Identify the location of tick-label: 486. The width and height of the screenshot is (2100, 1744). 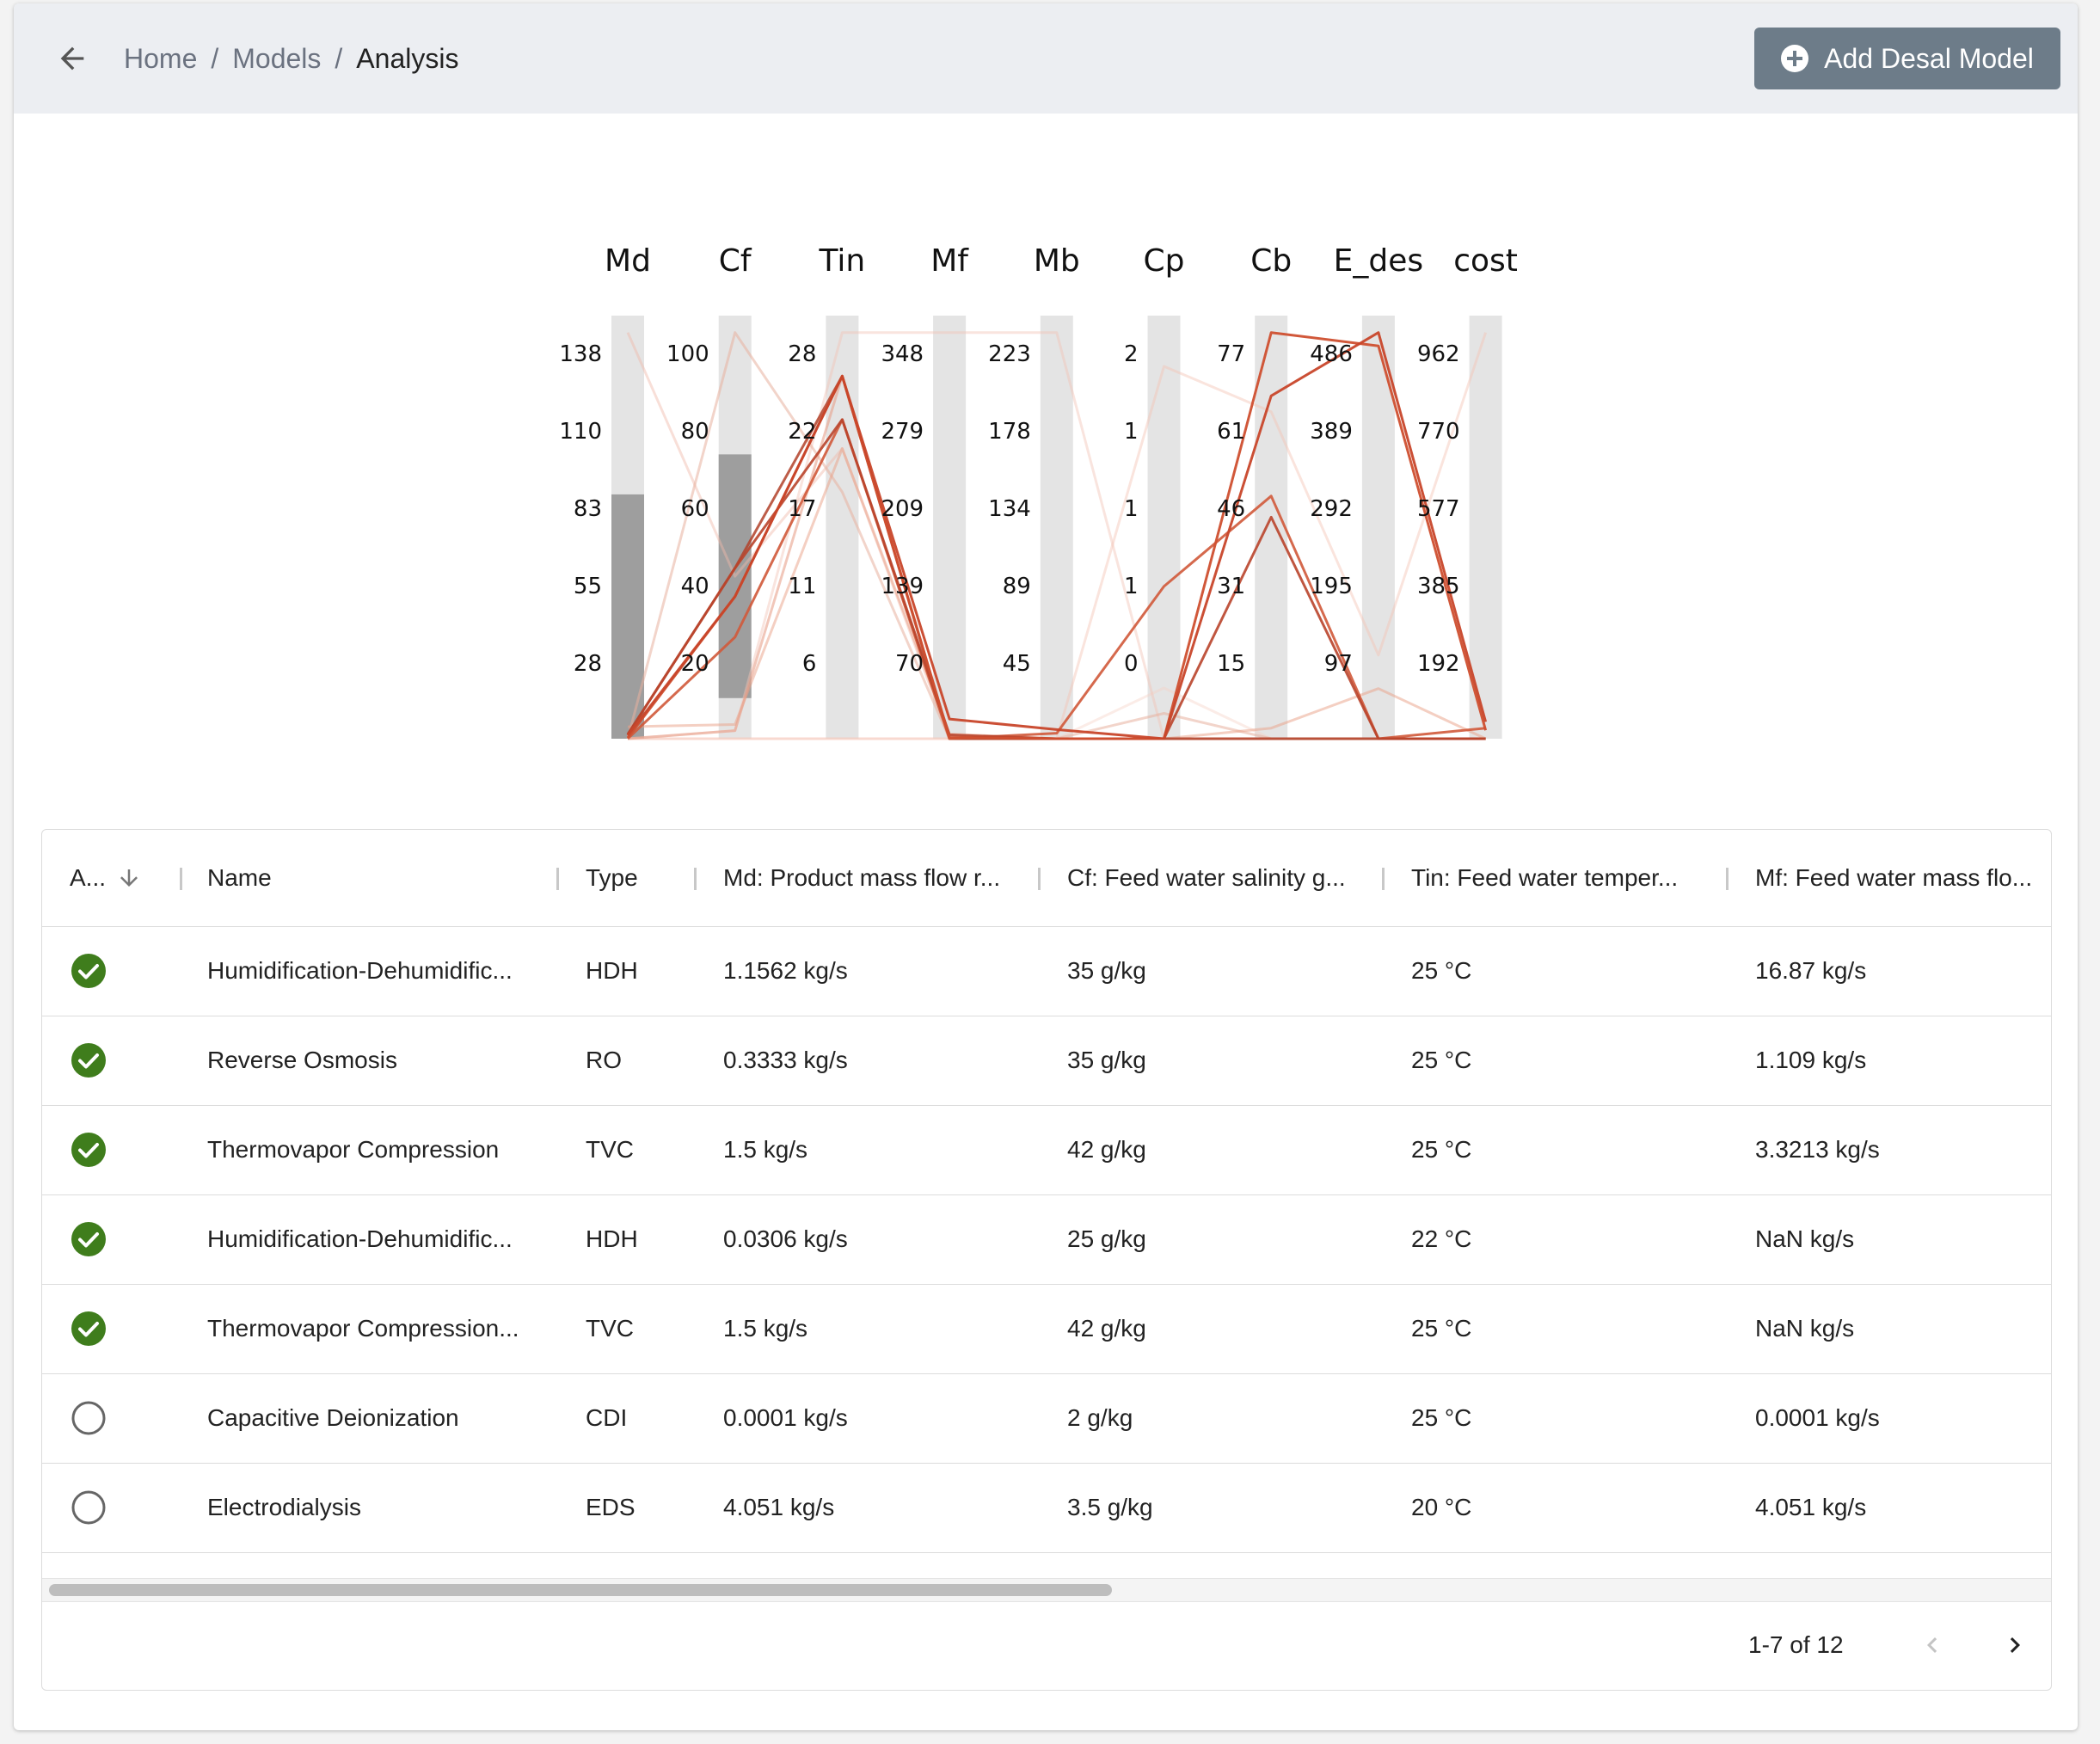
(1331, 354).